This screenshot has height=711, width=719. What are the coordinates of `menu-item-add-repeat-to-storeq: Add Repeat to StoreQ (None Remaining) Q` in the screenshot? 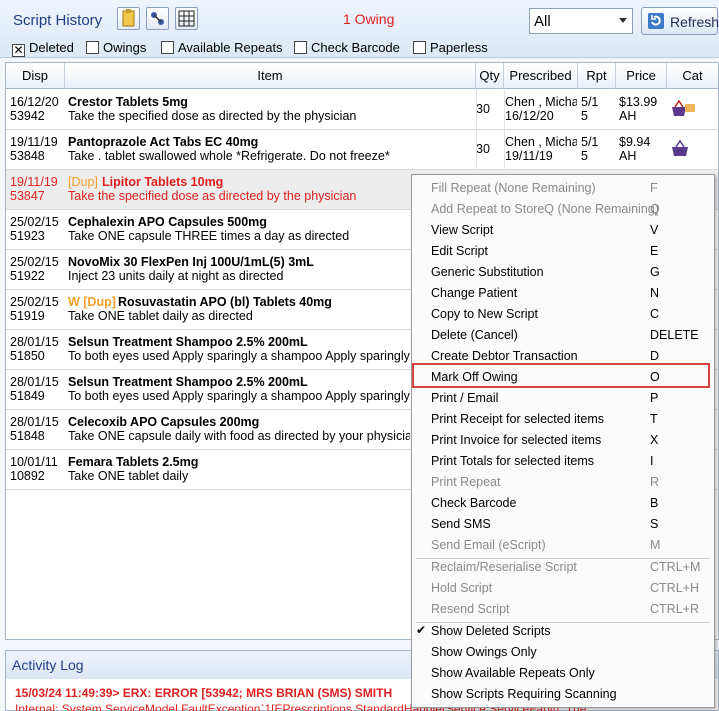 It's located at (563, 209).